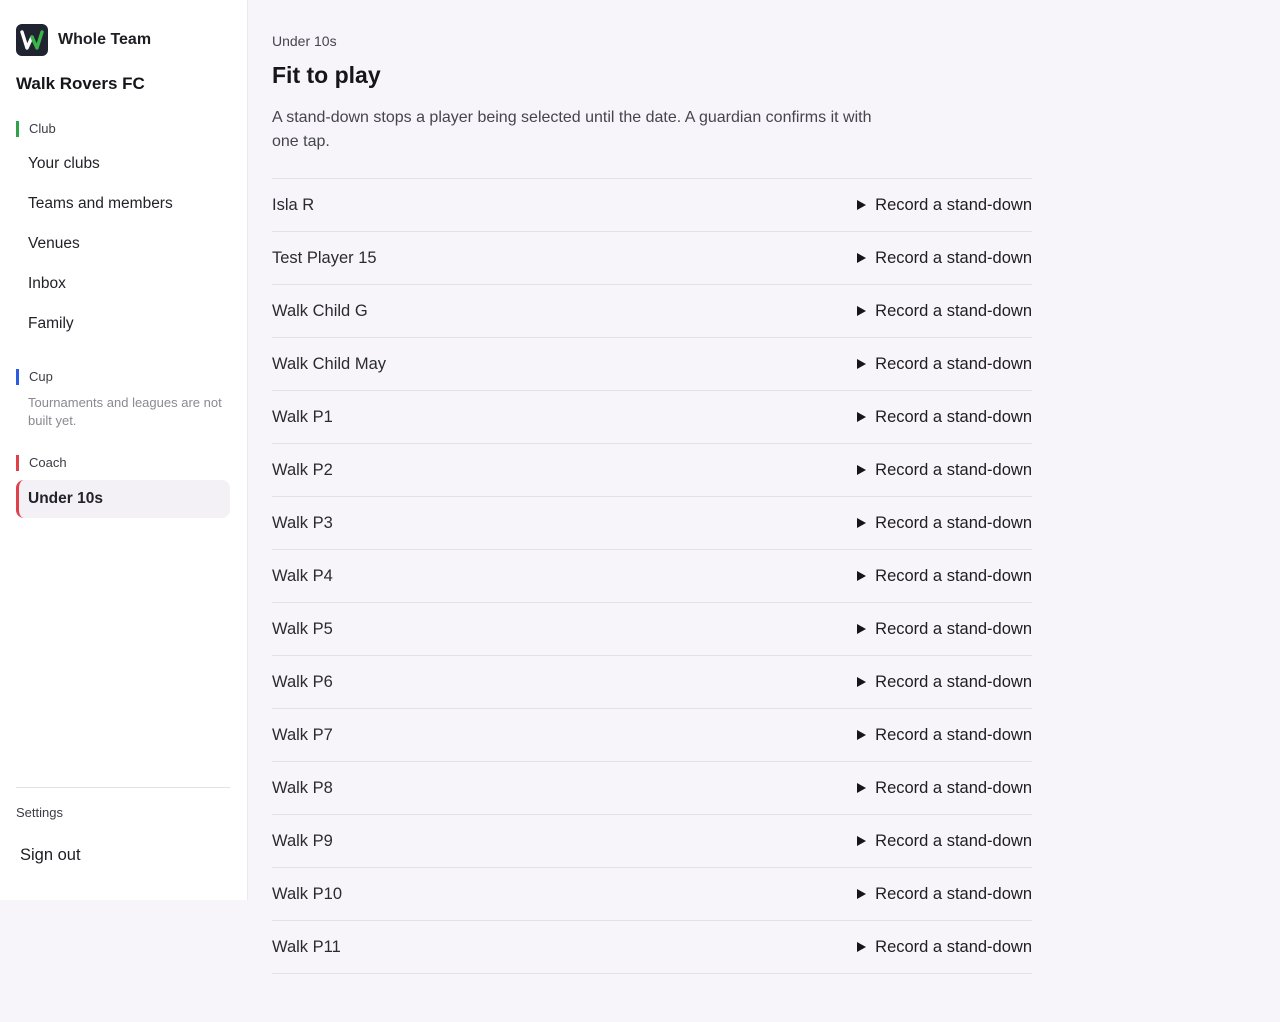 This screenshot has height=1022, width=1280. I want to click on section-label-cup: Cup, so click(34, 377).